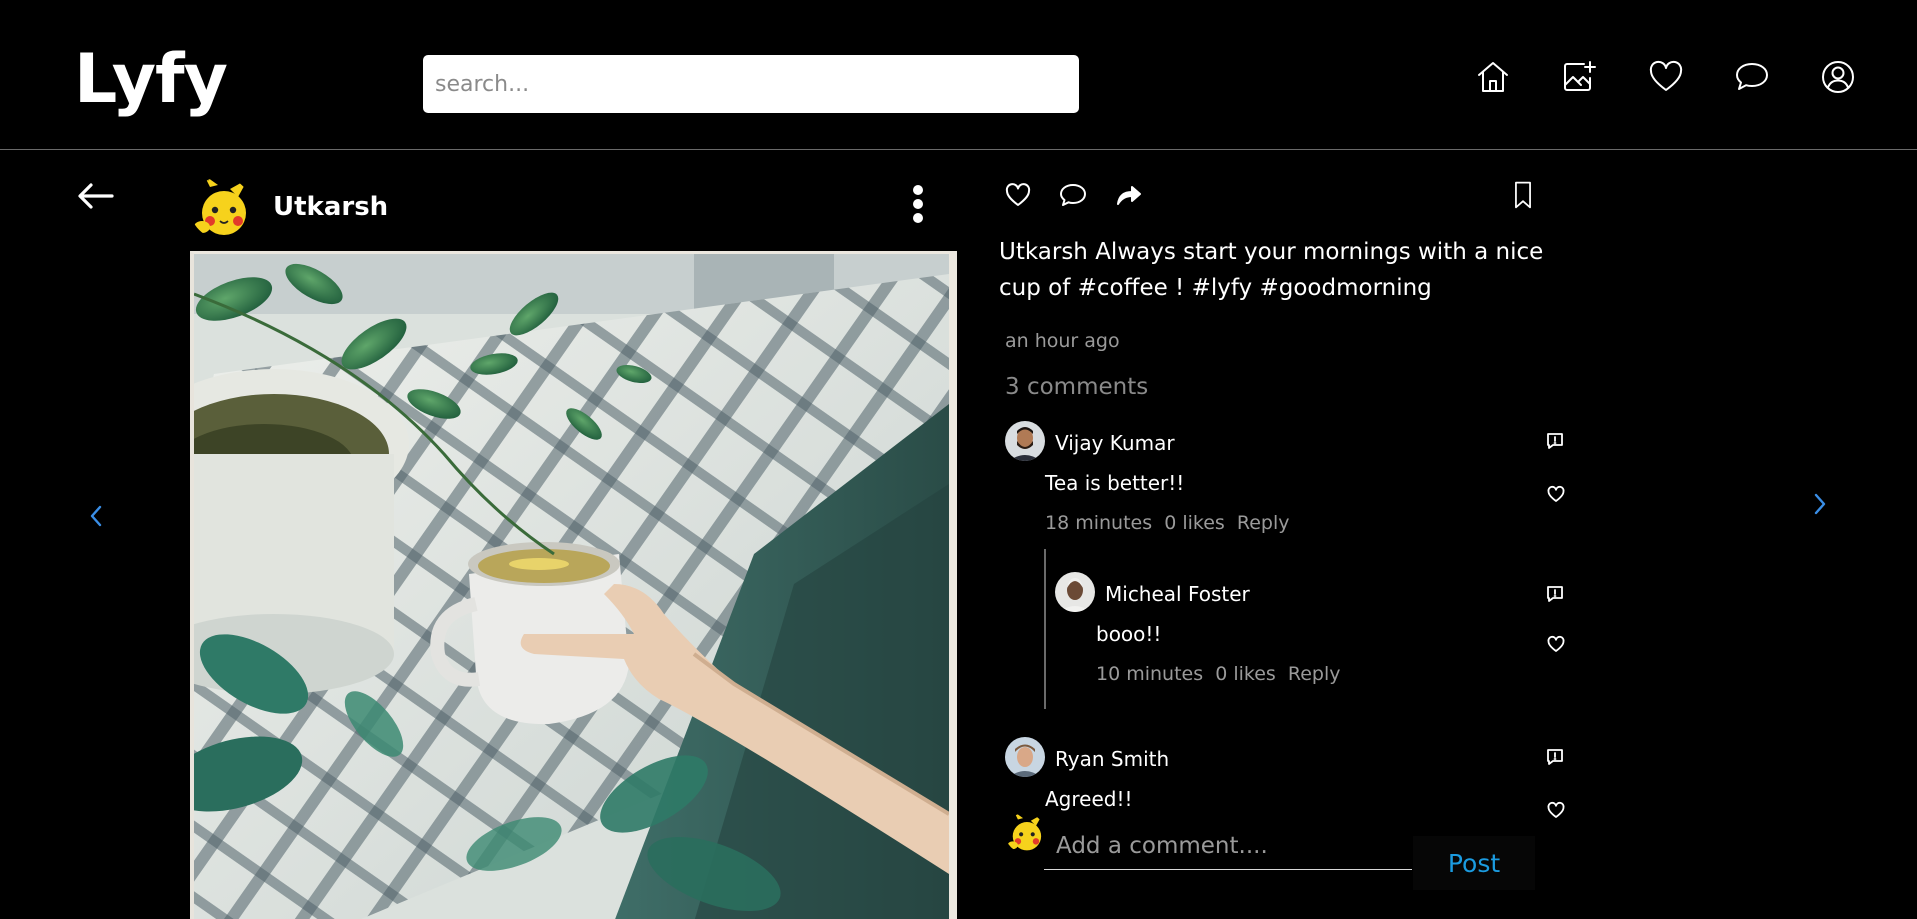 The image size is (1917, 919). What do you see at coordinates (1073, 195) in the screenshot?
I see `comment-bubble-icon` at bounding box center [1073, 195].